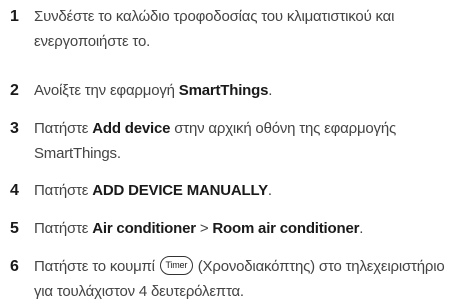 This screenshot has width=459, height=304. Describe the element at coordinates (14, 228) in the screenshot. I see `step-number: 5` at that location.